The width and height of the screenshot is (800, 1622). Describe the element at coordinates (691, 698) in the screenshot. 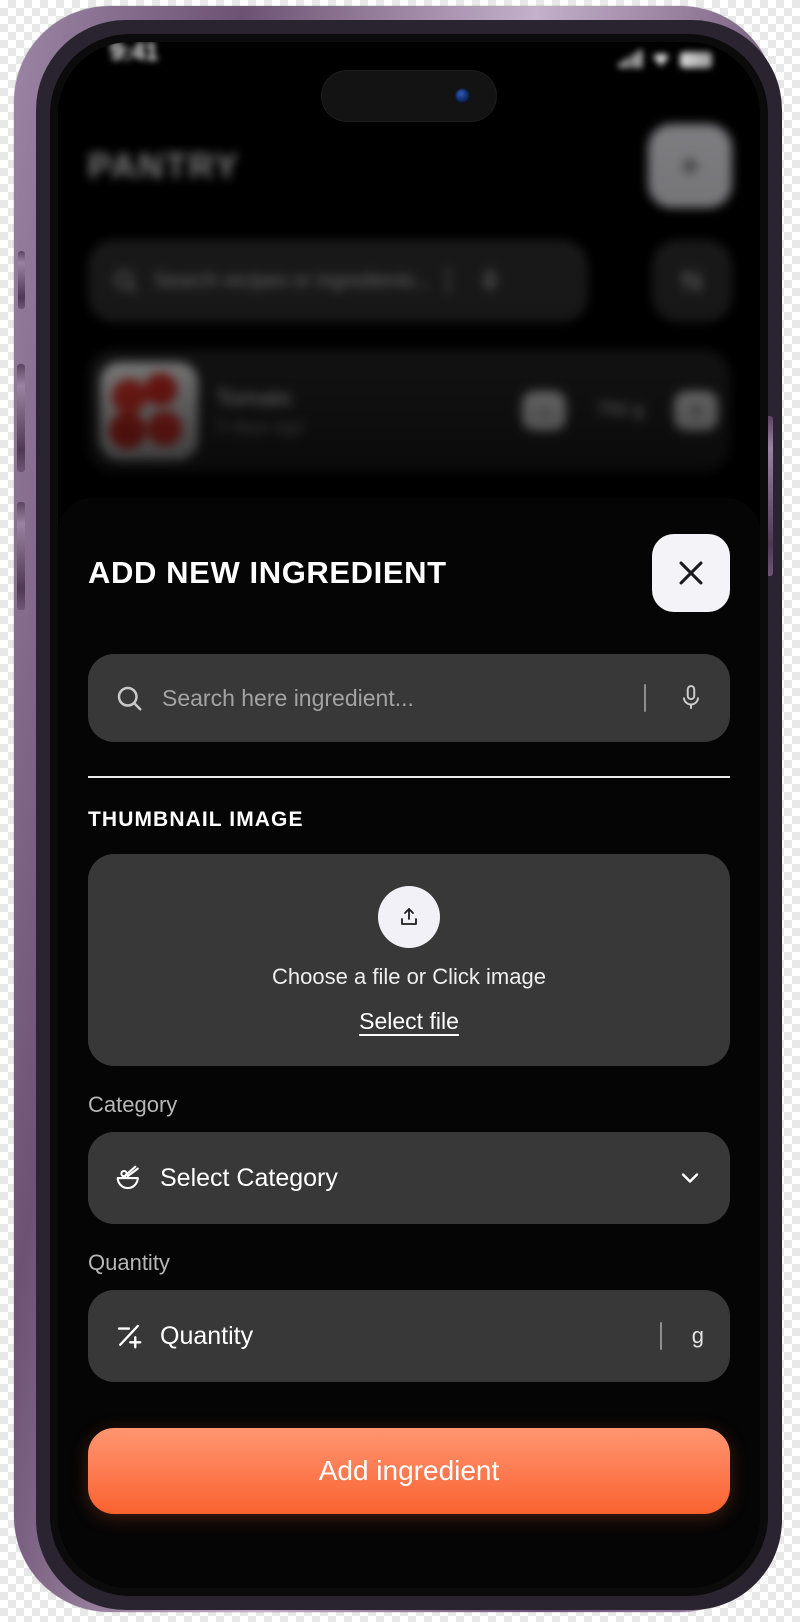

I see `microphone-icon` at that location.